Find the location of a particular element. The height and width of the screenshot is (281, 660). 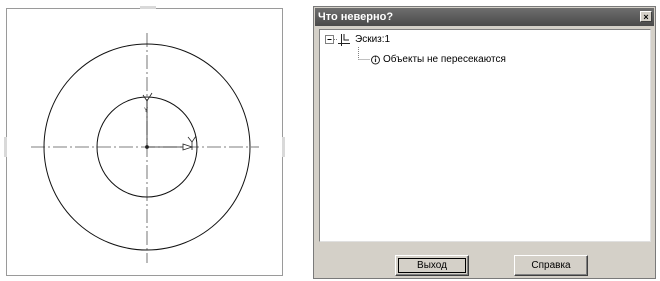

help-button: Справка is located at coordinates (551, 265).